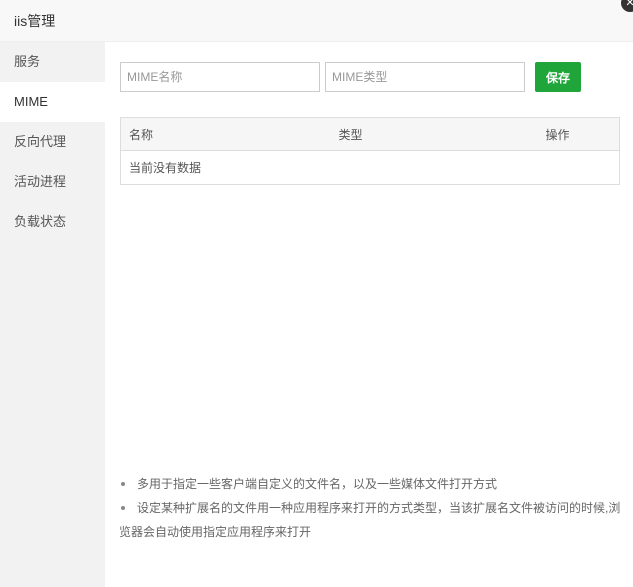 The height and width of the screenshot is (587, 633). What do you see at coordinates (220, 77) in the screenshot?
I see `mime-name-input` at bounding box center [220, 77].